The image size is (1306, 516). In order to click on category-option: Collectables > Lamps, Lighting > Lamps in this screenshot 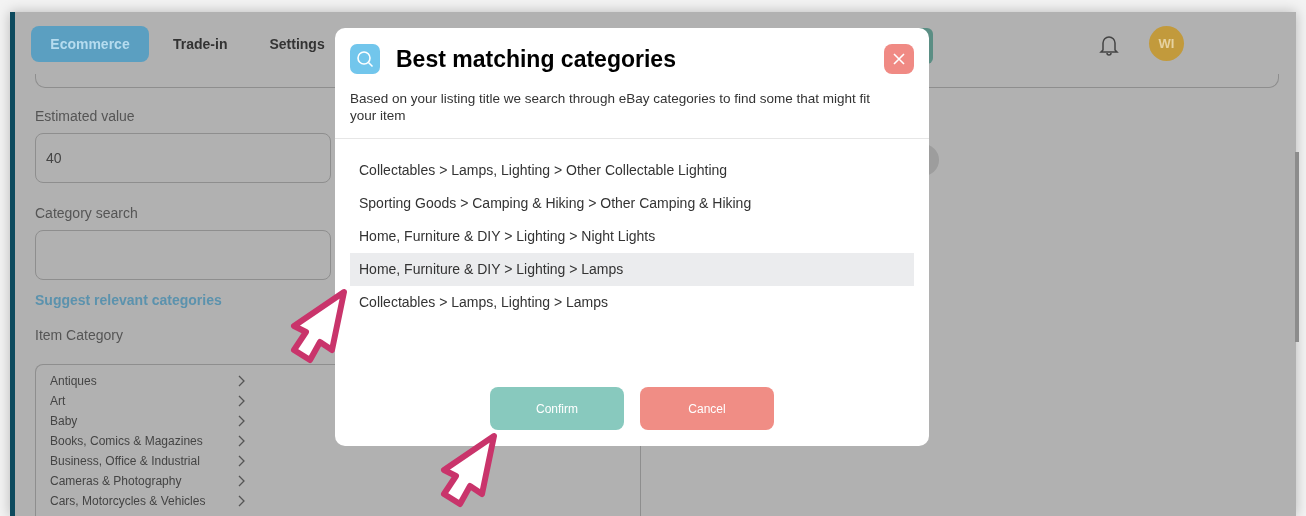, I will do `click(632, 302)`.